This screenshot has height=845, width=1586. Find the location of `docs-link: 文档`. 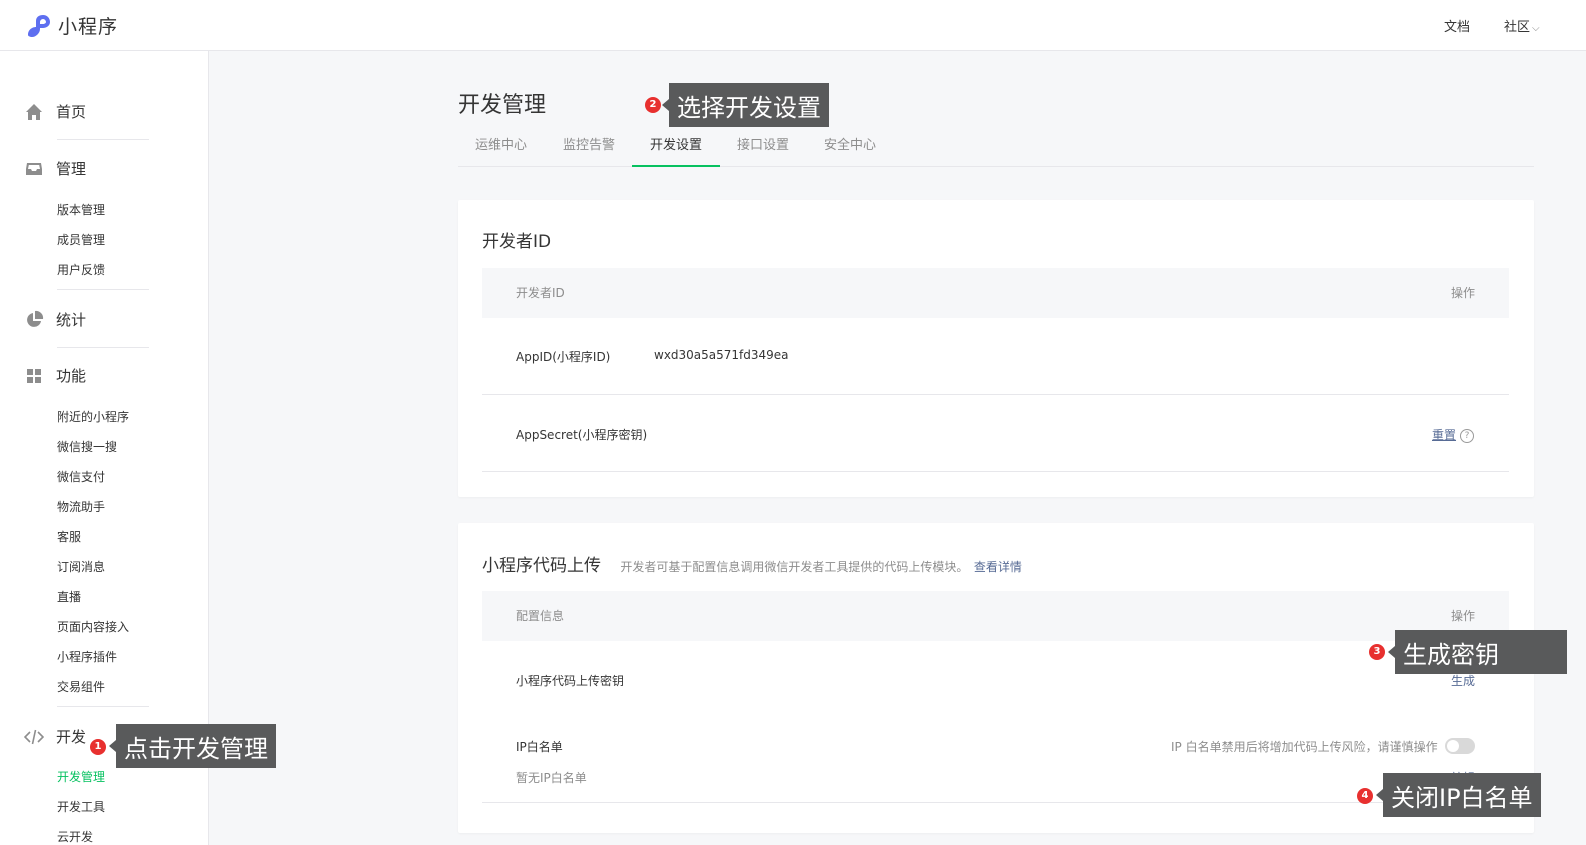

docs-link: 文档 is located at coordinates (1457, 25).